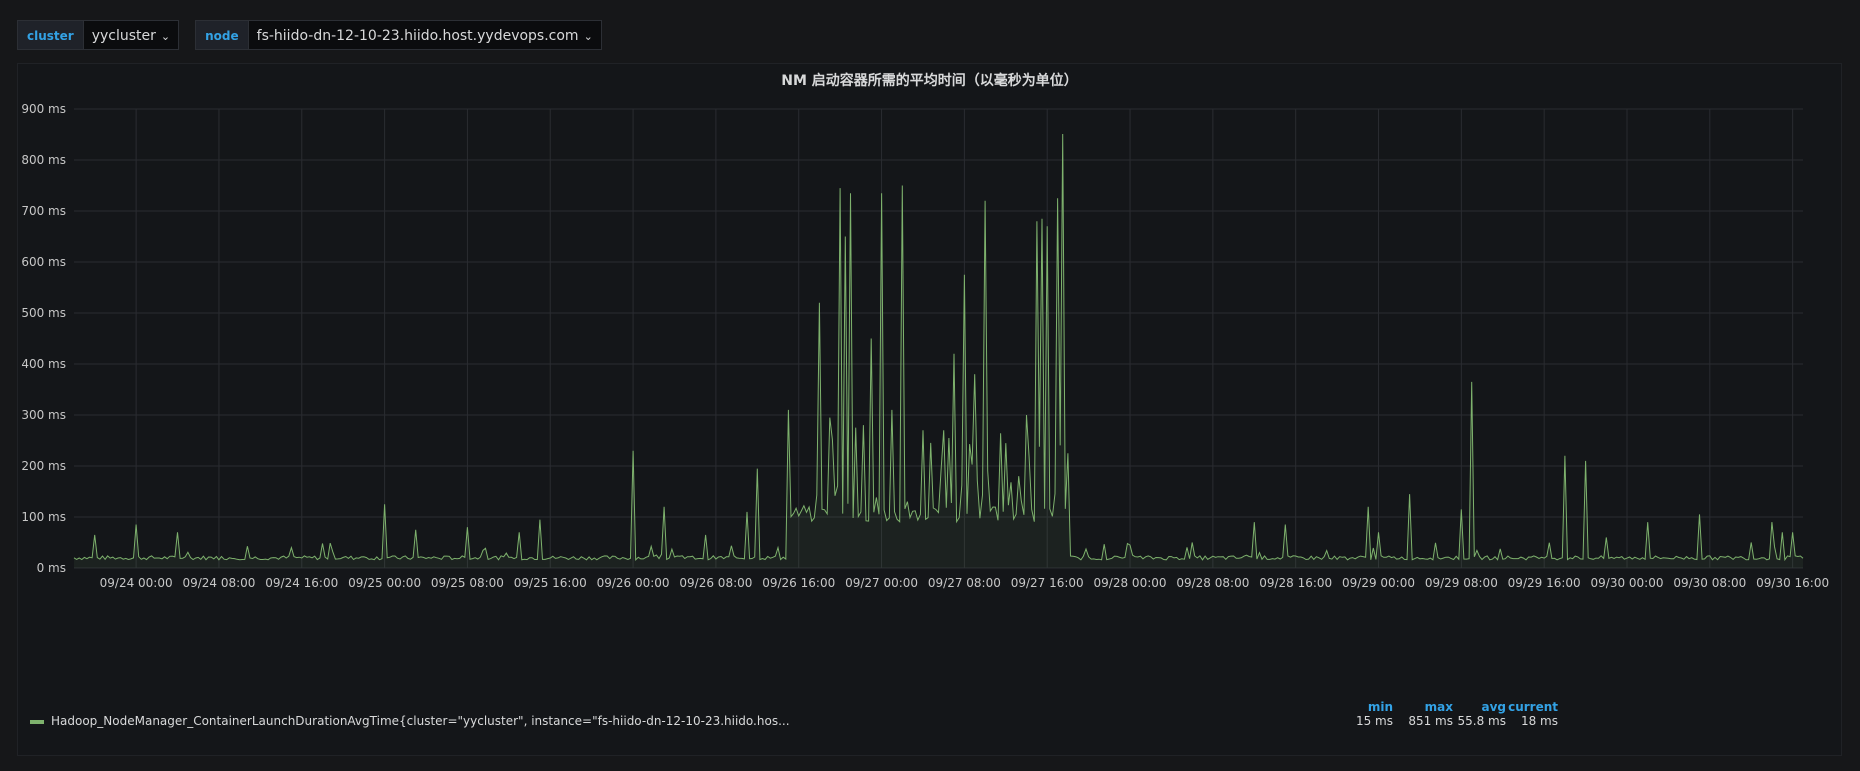 Image resolution: width=1860 pixels, height=771 pixels. Describe the element at coordinates (123, 36) in the screenshot. I see `cluster-variable-value: yycluster` at that location.